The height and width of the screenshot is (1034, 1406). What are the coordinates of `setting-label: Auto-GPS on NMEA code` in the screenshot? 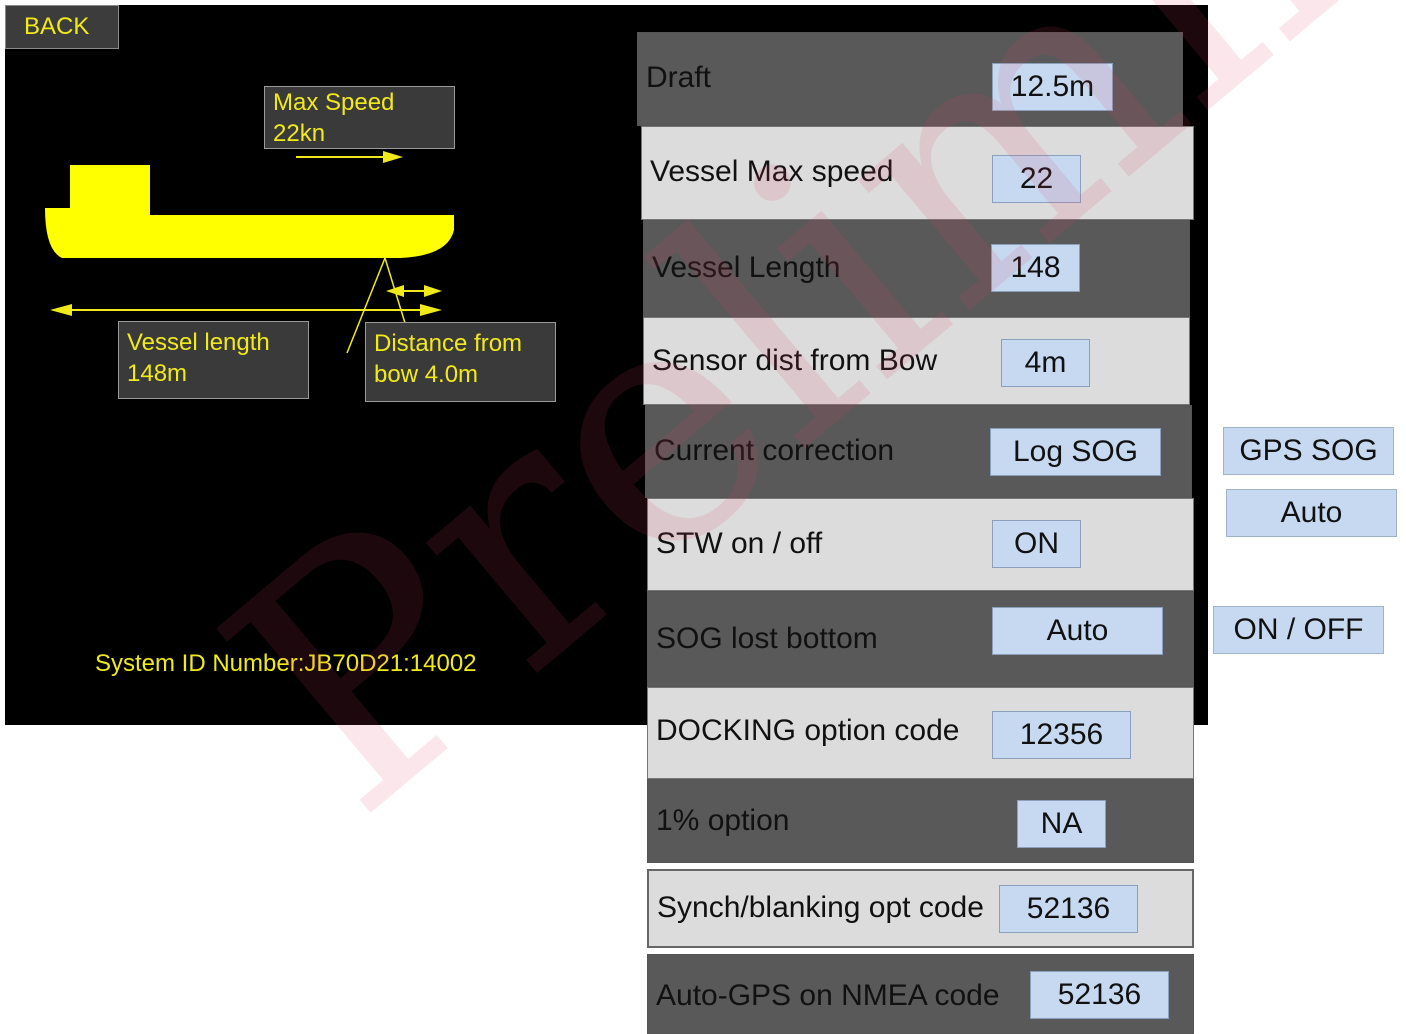 It's located at (828, 995).